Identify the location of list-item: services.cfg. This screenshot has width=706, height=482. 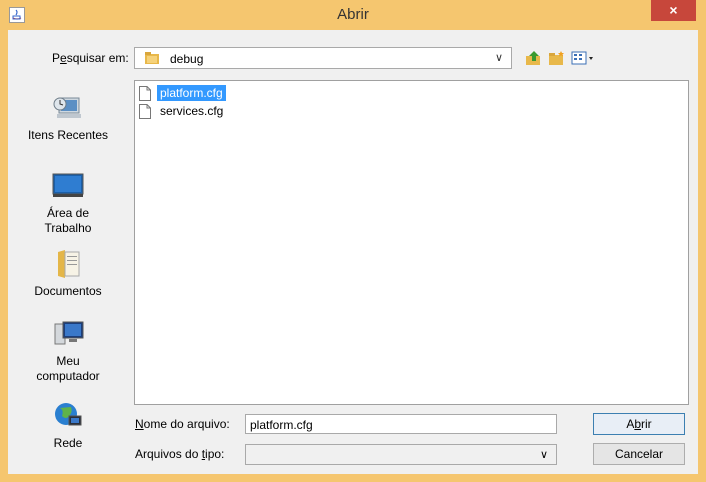
(182, 111).